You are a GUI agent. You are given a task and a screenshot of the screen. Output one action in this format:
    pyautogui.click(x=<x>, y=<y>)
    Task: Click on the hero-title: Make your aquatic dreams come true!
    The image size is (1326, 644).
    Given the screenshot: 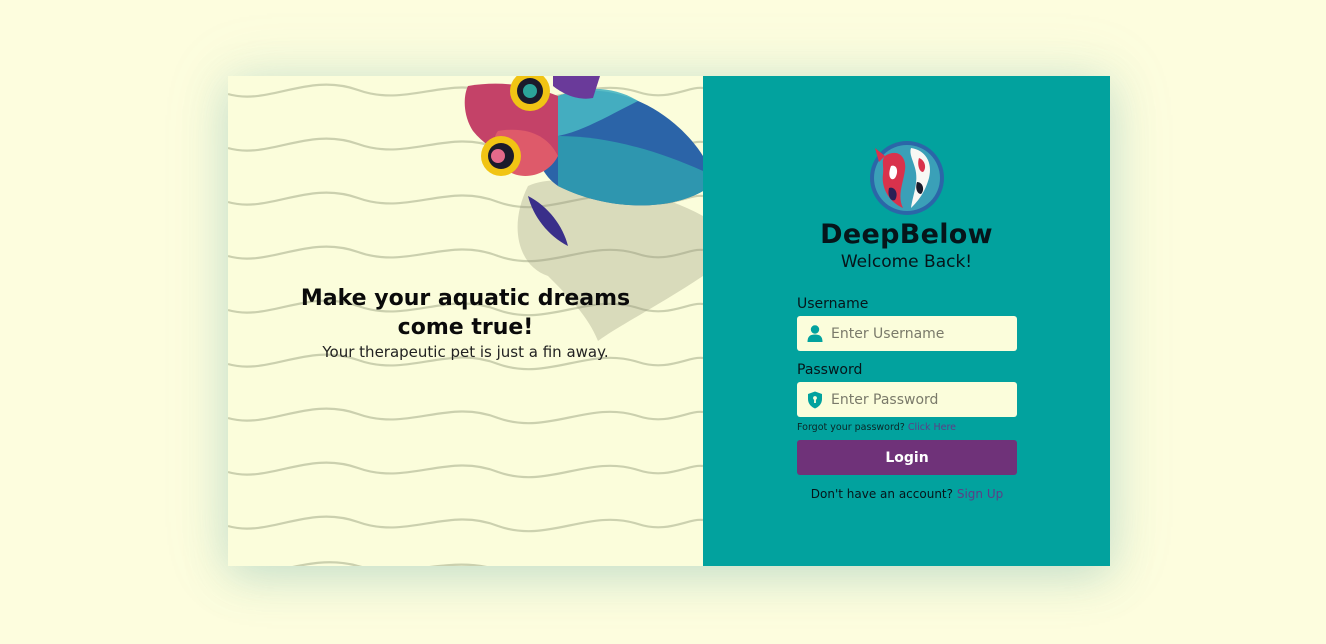 What is the action you would take?
    pyautogui.click(x=465, y=313)
    